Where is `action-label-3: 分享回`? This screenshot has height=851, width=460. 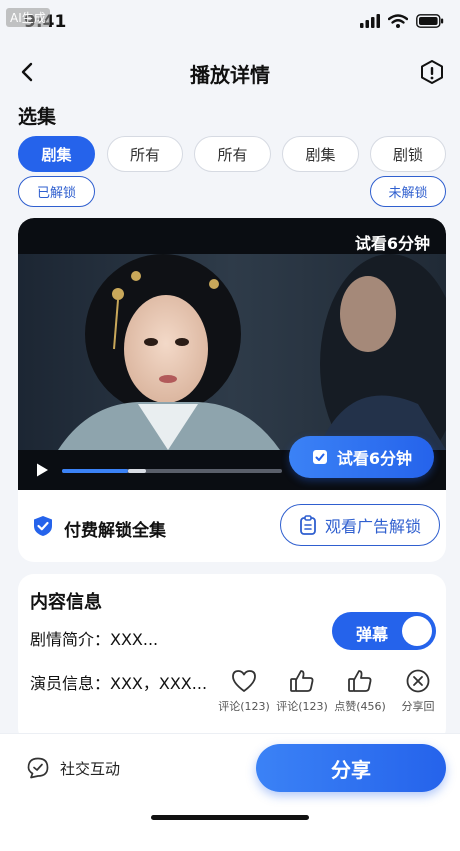
action-label-3: 分享回 is located at coordinates (418, 706).